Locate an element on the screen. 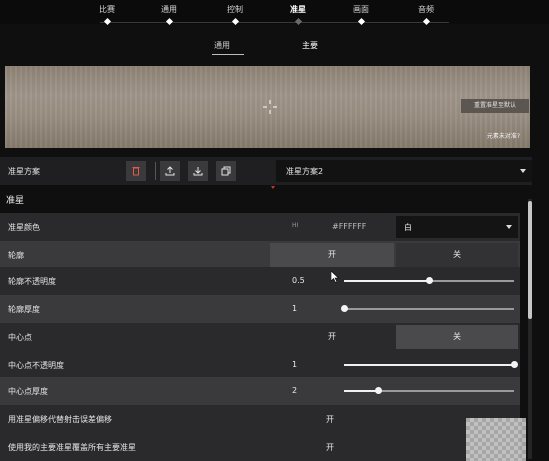 The height and width of the screenshot is (461, 549). setting-label: 中心点厚度 is located at coordinates (28, 391).